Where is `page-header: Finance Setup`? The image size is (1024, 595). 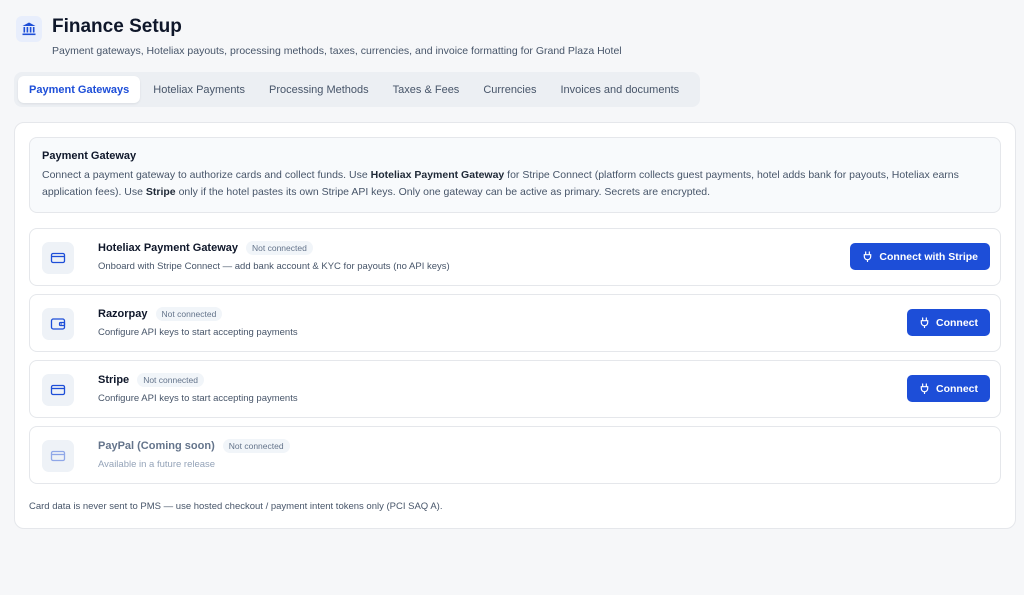 page-header: Finance Setup is located at coordinates (99, 28).